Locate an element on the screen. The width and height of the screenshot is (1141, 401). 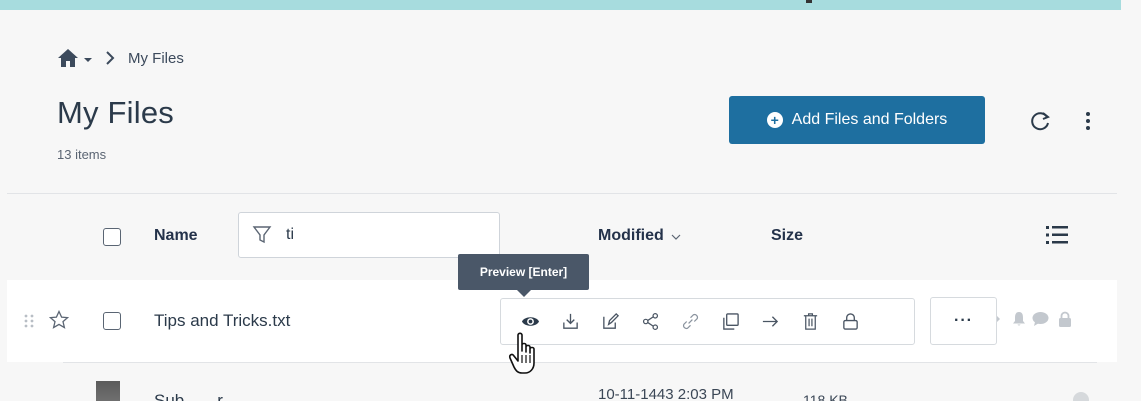
file-size: 118 KB is located at coordinates (825, 396).